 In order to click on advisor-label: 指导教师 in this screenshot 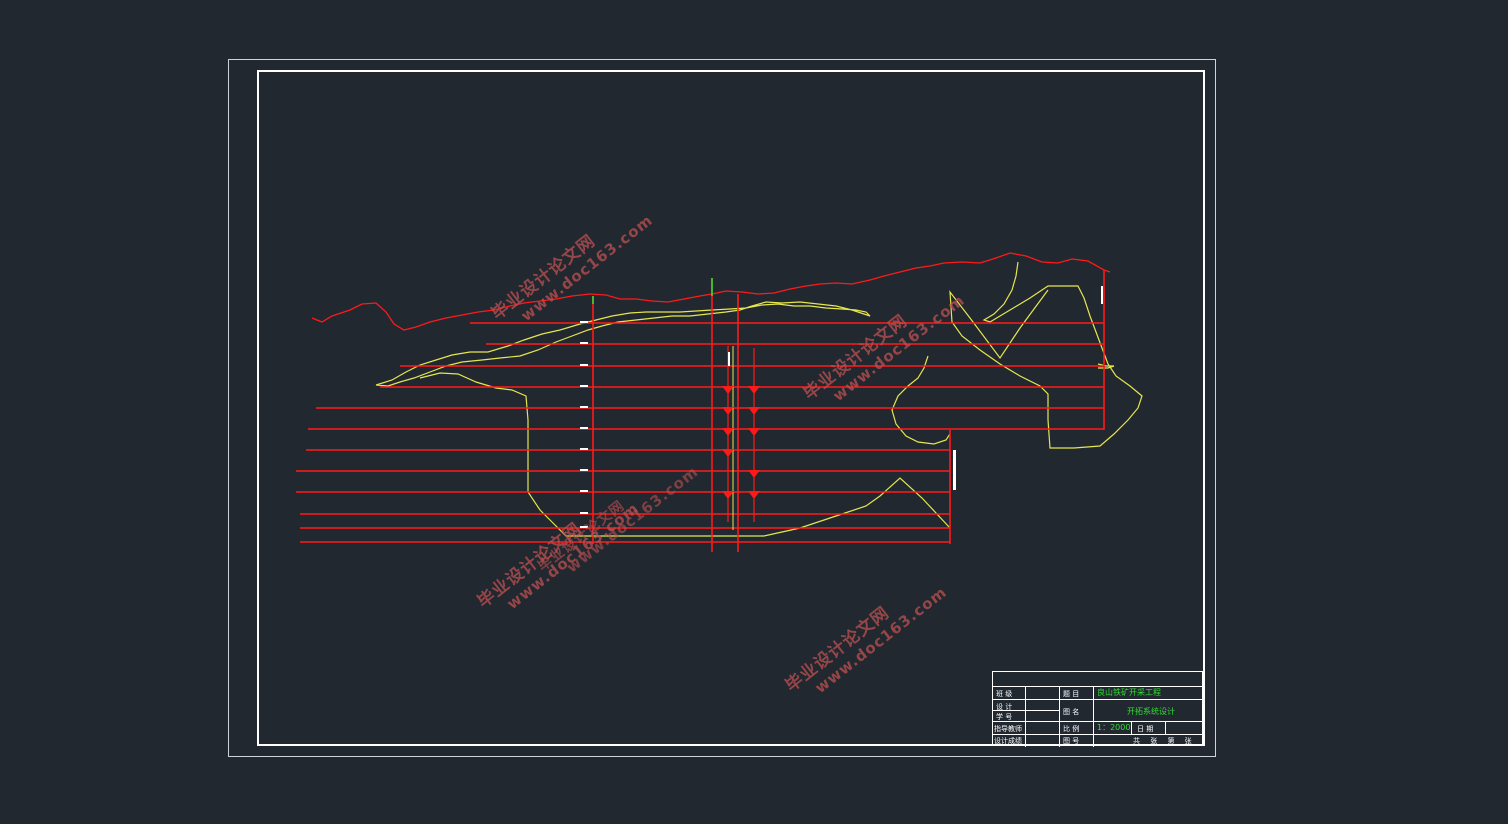, I will do `click(1008, 729)`.